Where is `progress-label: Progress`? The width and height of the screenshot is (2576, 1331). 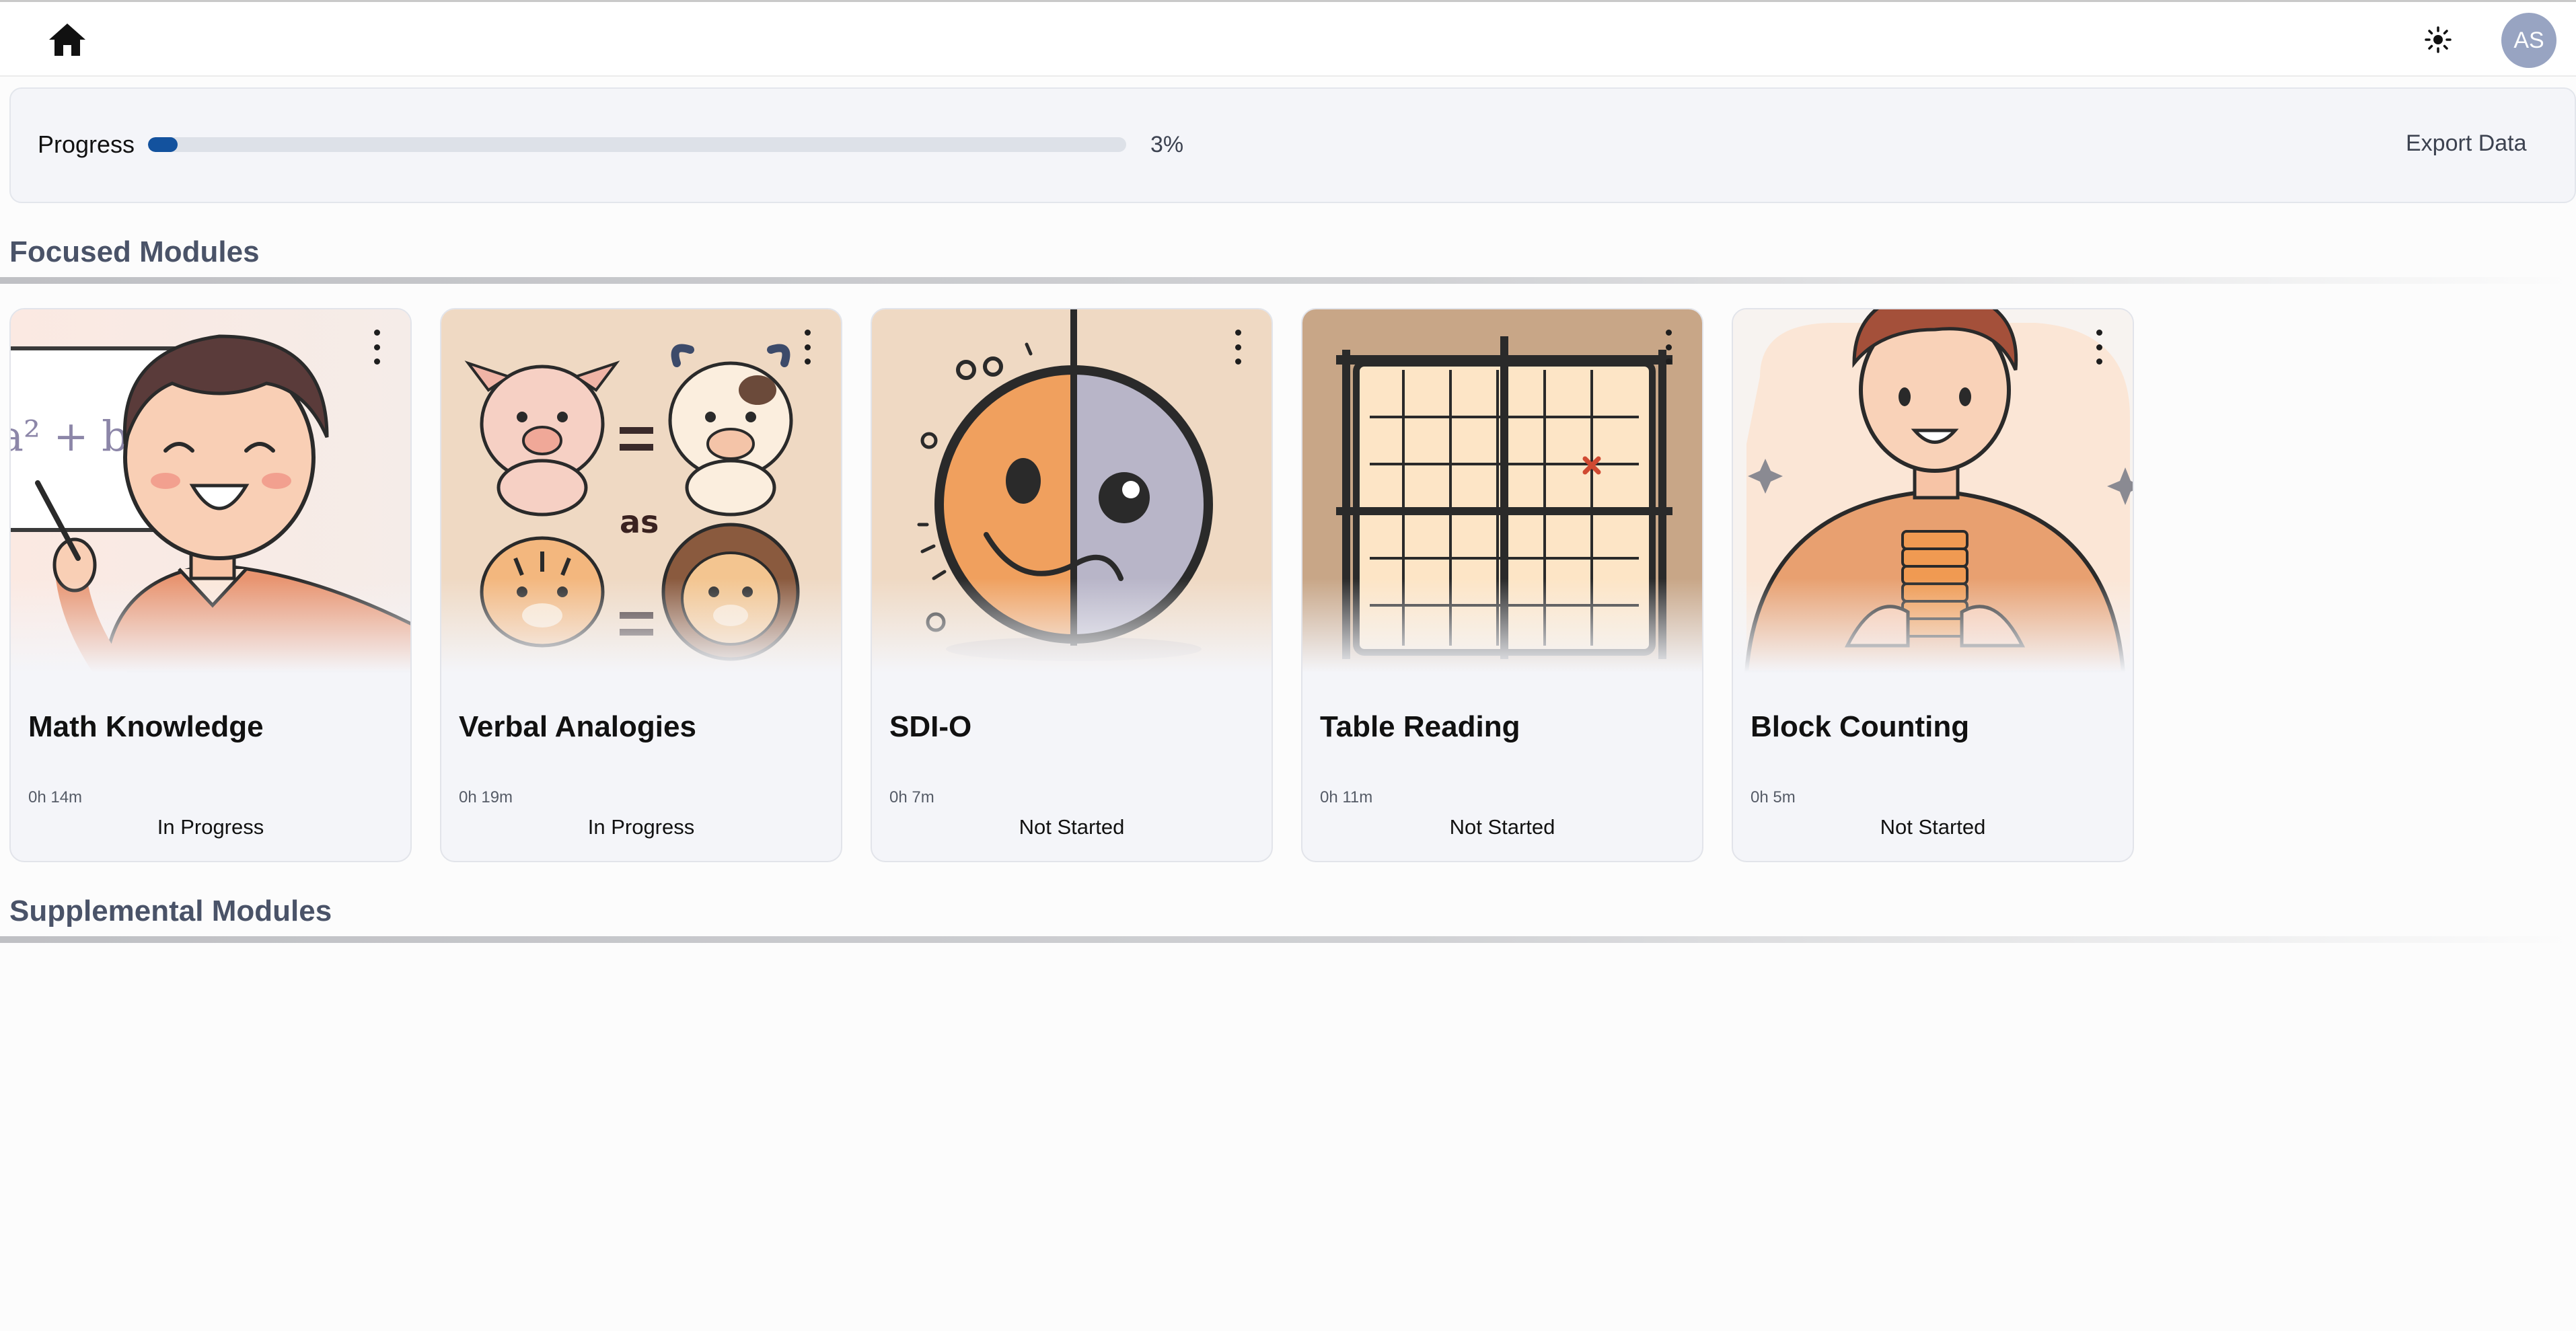
progress-label: Progress is located at coordinates (86, 144).